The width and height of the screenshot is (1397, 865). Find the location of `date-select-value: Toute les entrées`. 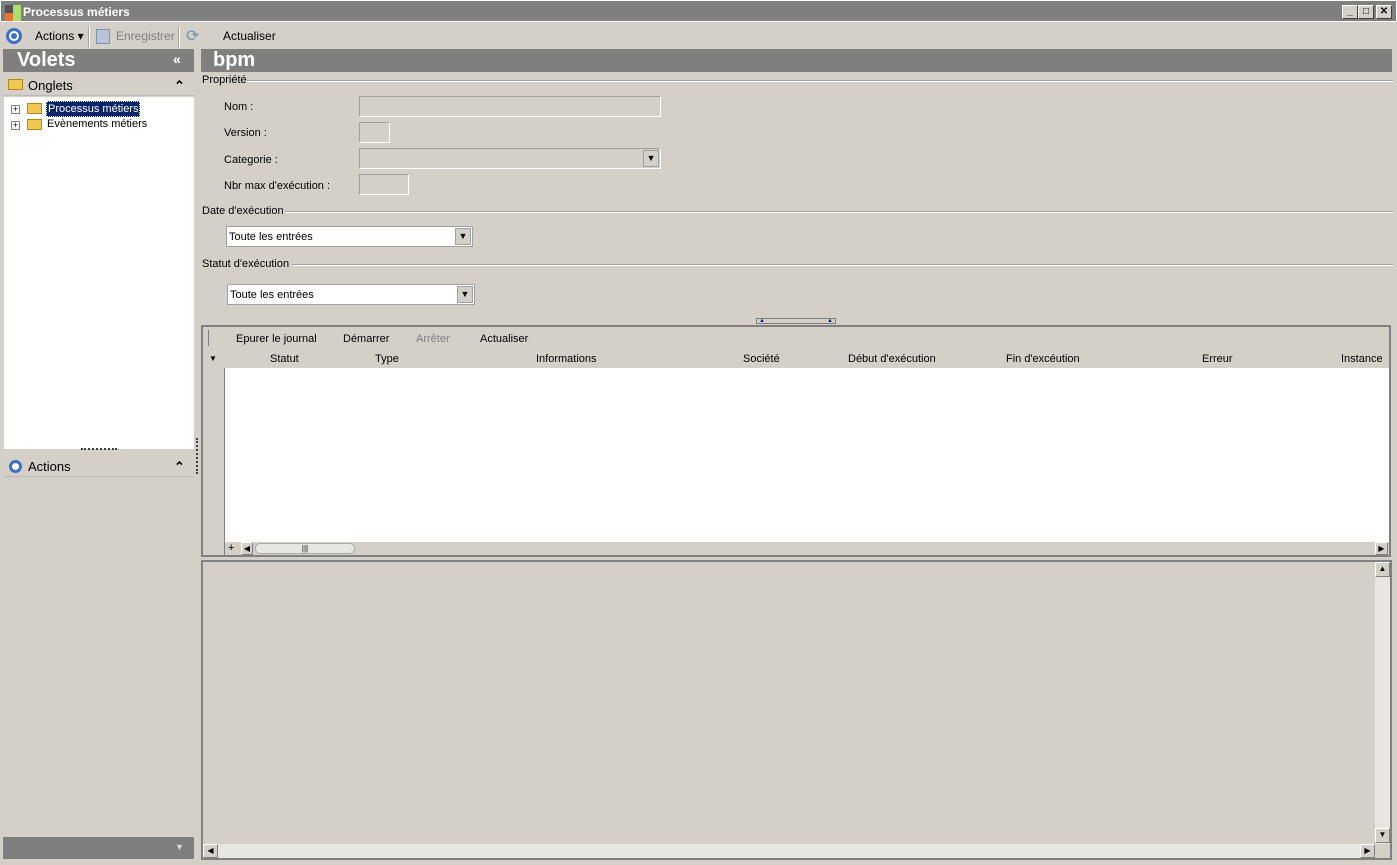

date-select-value: Toute les entrées is located at coordinates (271, 237).